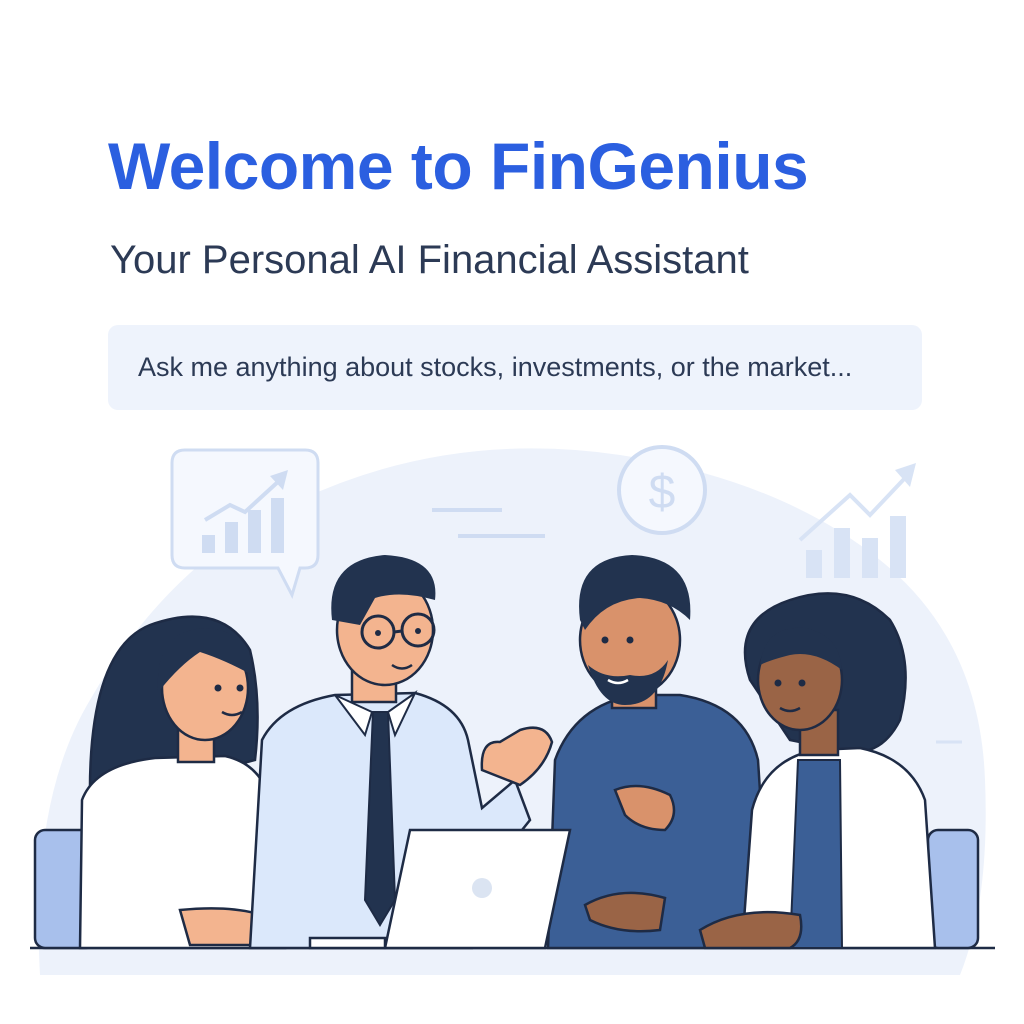  I want to click on page-title: Welcome to FinGenius, so click(458, 166).